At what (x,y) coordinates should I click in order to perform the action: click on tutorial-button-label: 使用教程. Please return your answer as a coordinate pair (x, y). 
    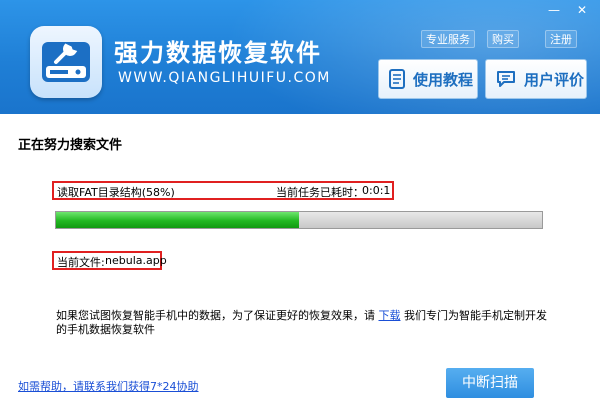
    Looking at the image, I should click on (443, 79).